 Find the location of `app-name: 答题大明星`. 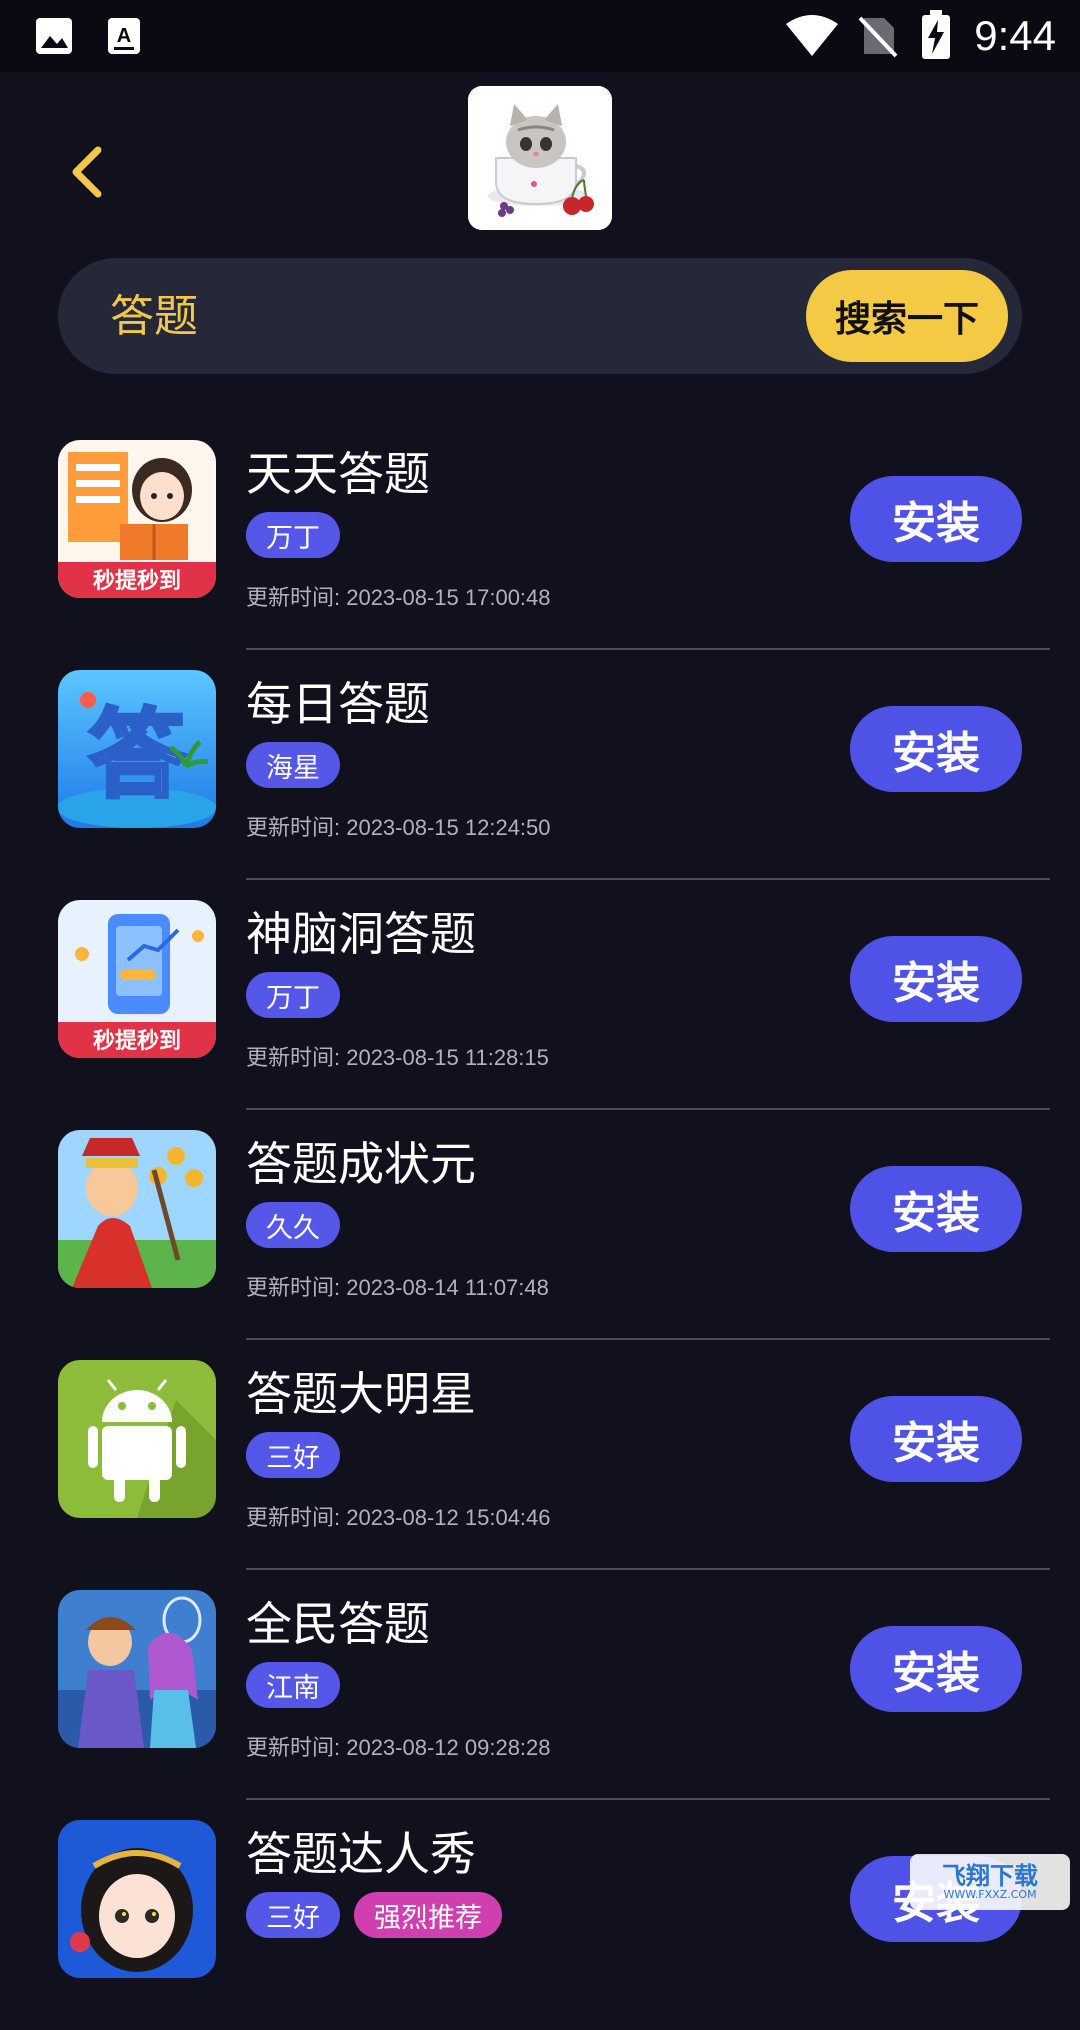

app-name: 答题大明星 is located at coordinates (361, 1394).